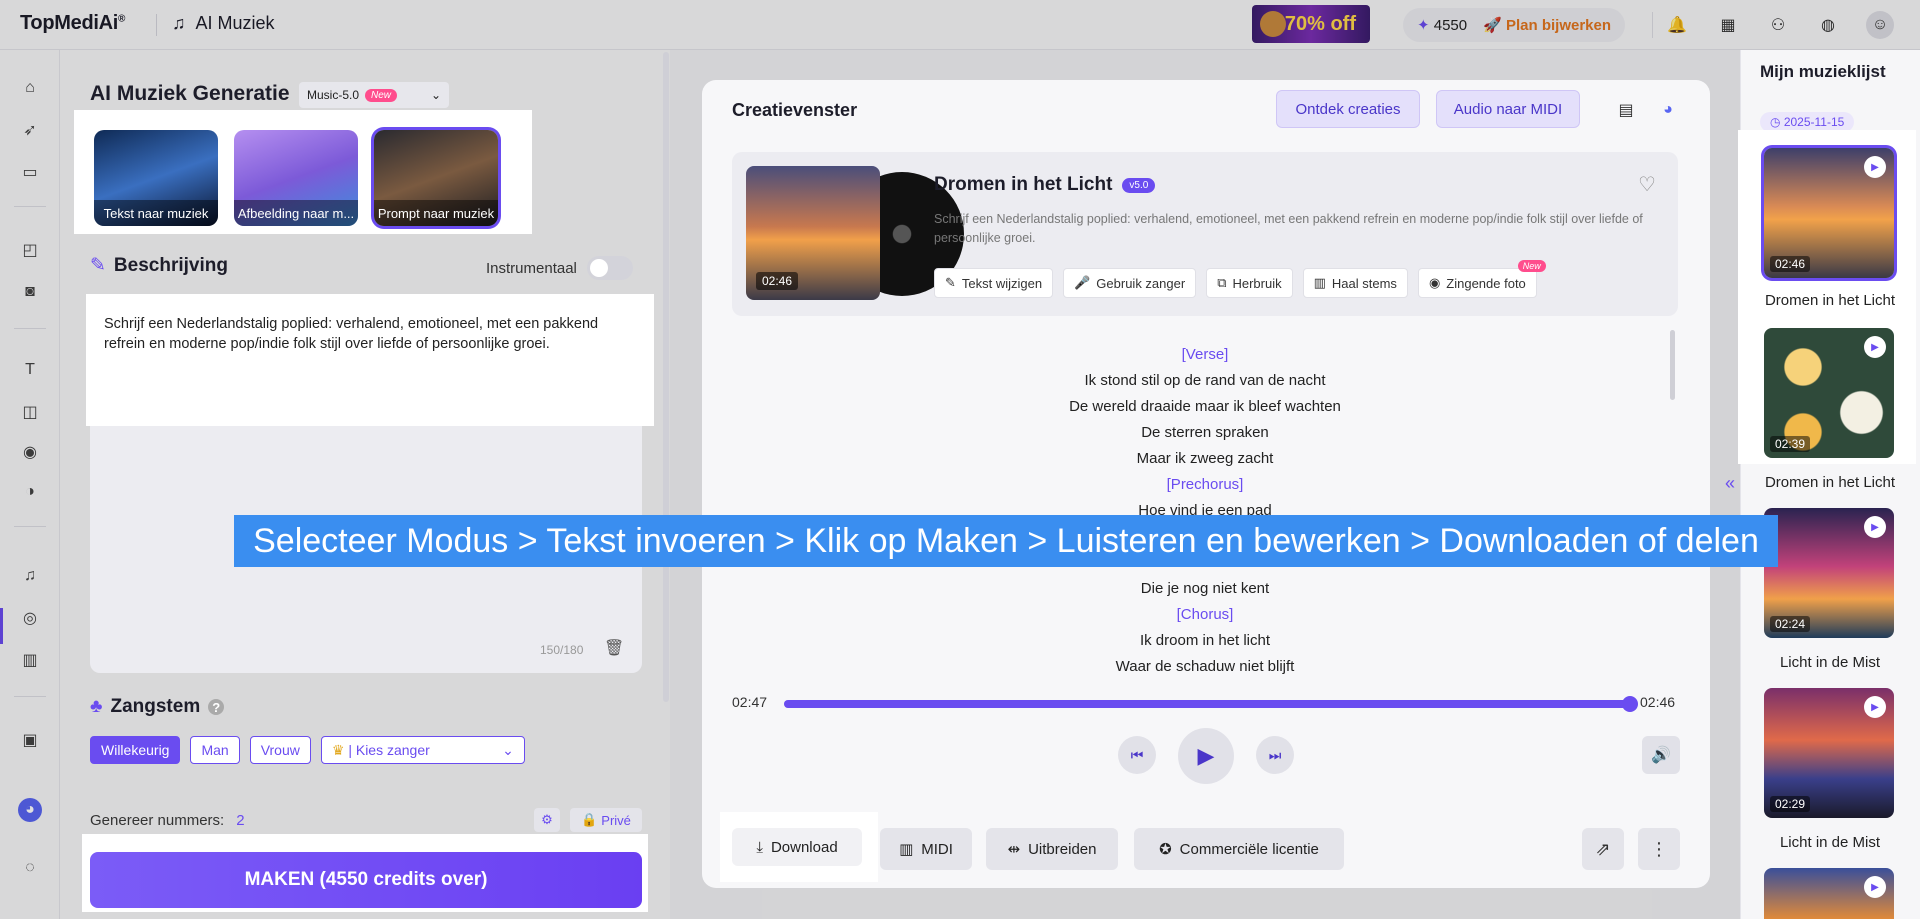 The height and width of the screenshot is (919, 1920). What do you see at coordinates (30, 412) in the screenshot?
I see `speech-tool-icon: ◫` at bounding box center [30, 412].